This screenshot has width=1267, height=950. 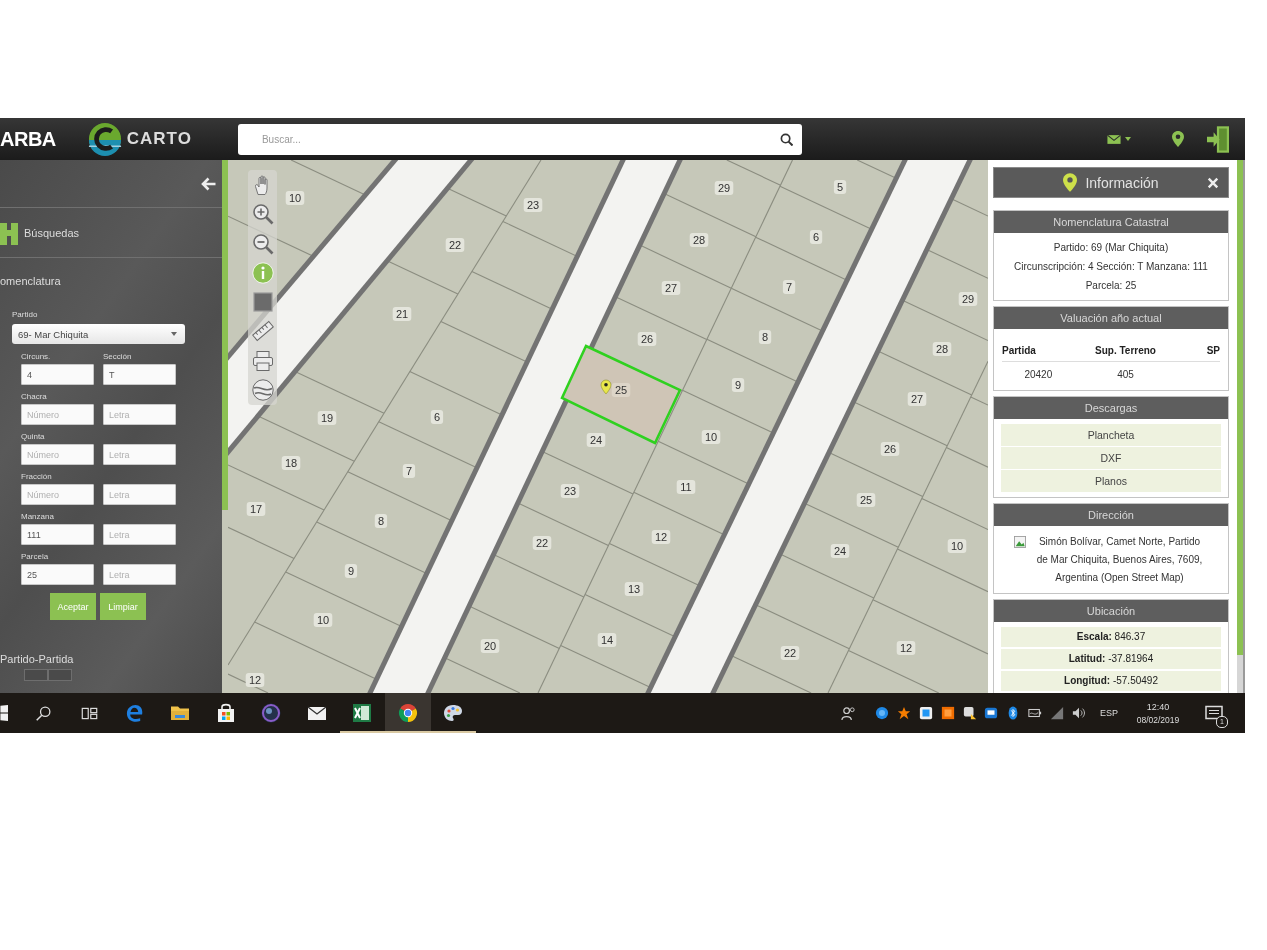 I want to click on disc-icon, so click(x=881, y=713).